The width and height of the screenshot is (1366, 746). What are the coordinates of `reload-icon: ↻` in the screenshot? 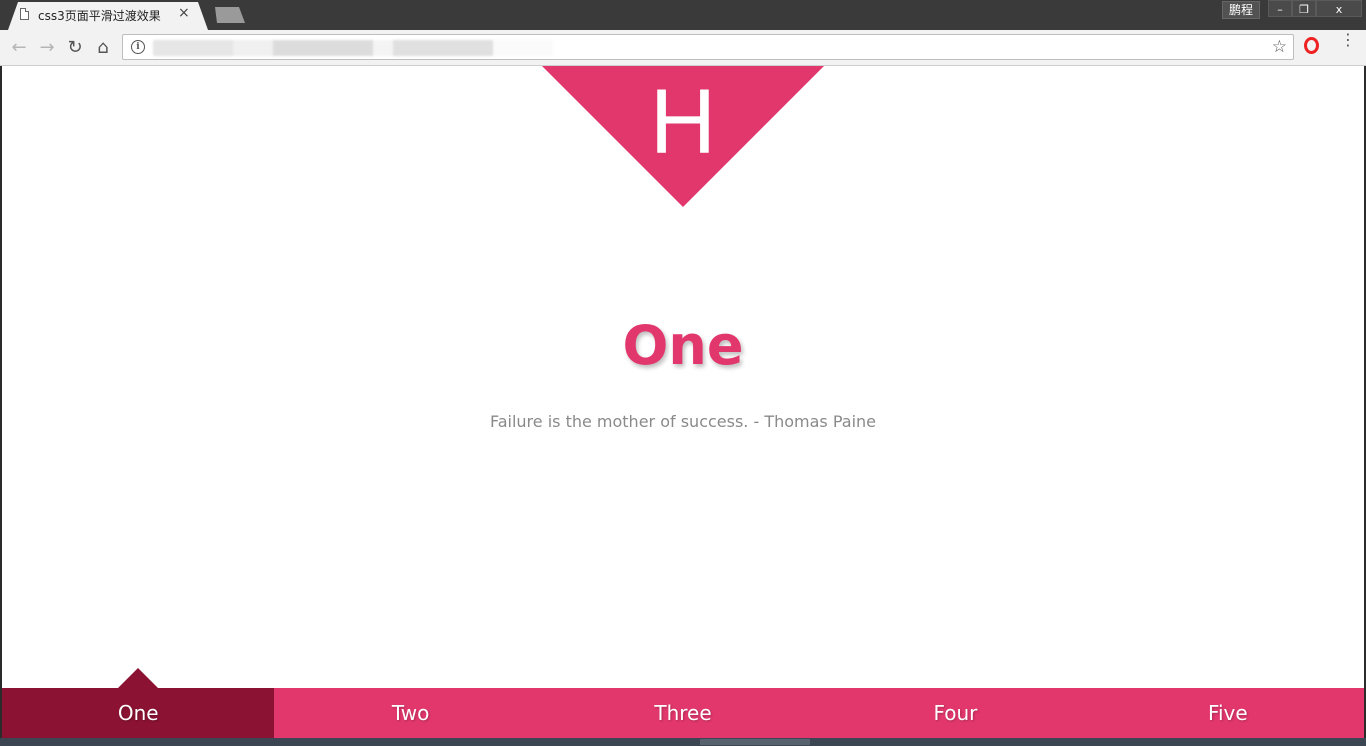 It's located at (75, 48).